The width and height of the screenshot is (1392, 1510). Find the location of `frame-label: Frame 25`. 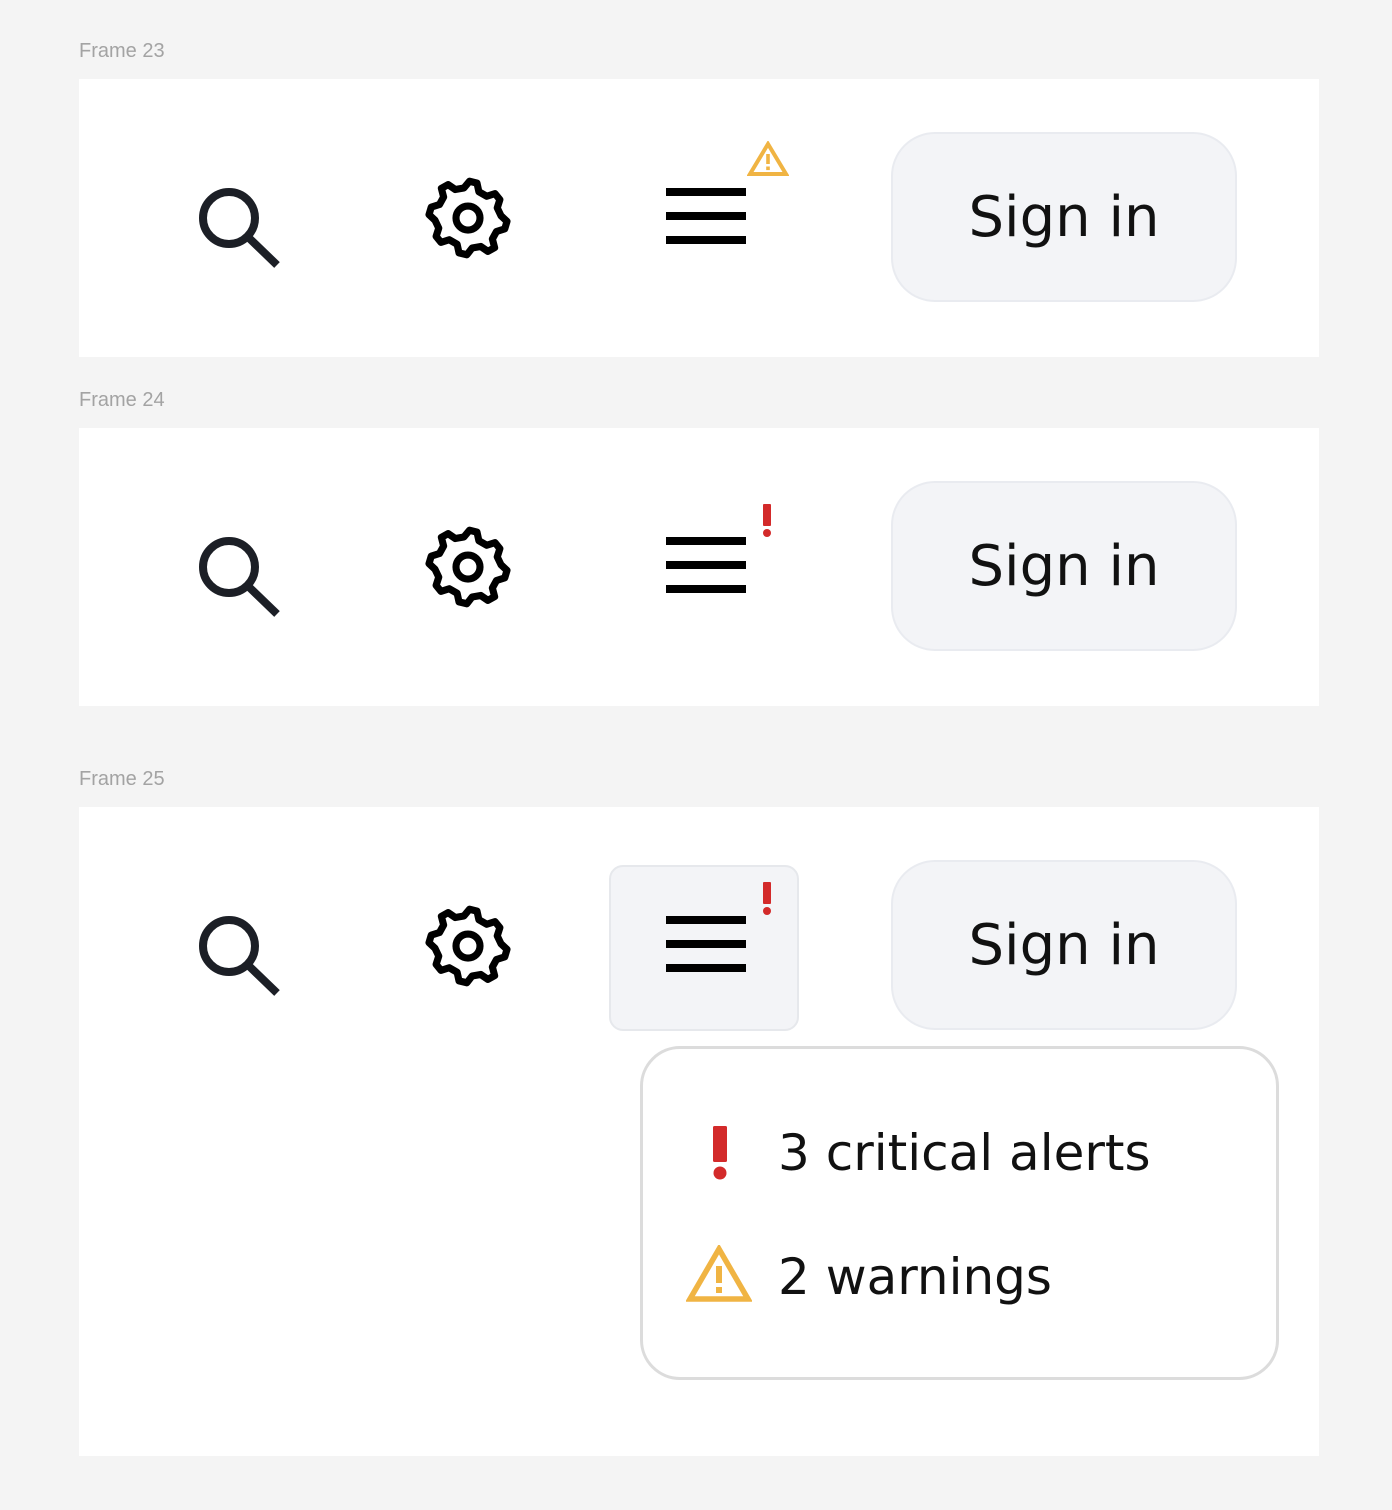

frame-label: Frame 25 is located at coordinates (122, 779).